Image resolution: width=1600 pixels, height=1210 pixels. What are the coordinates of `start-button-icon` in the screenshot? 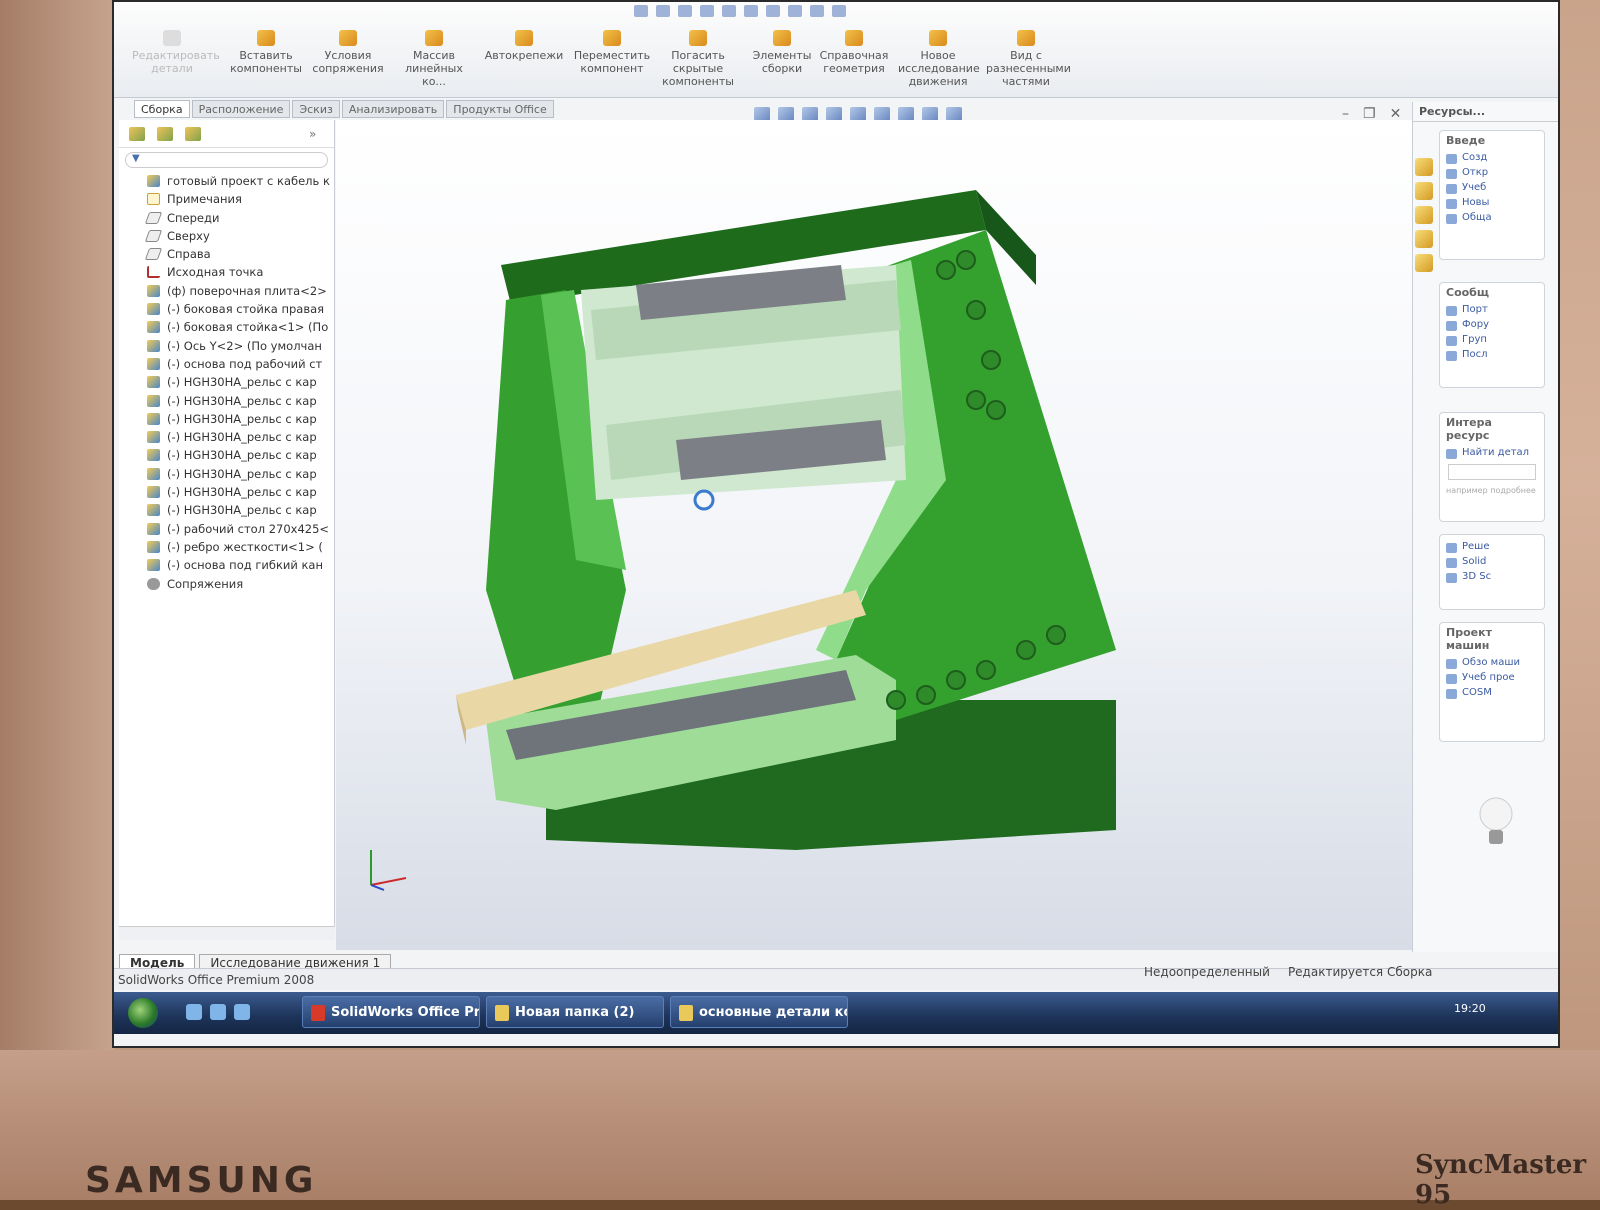 It's located at (143, 1013).